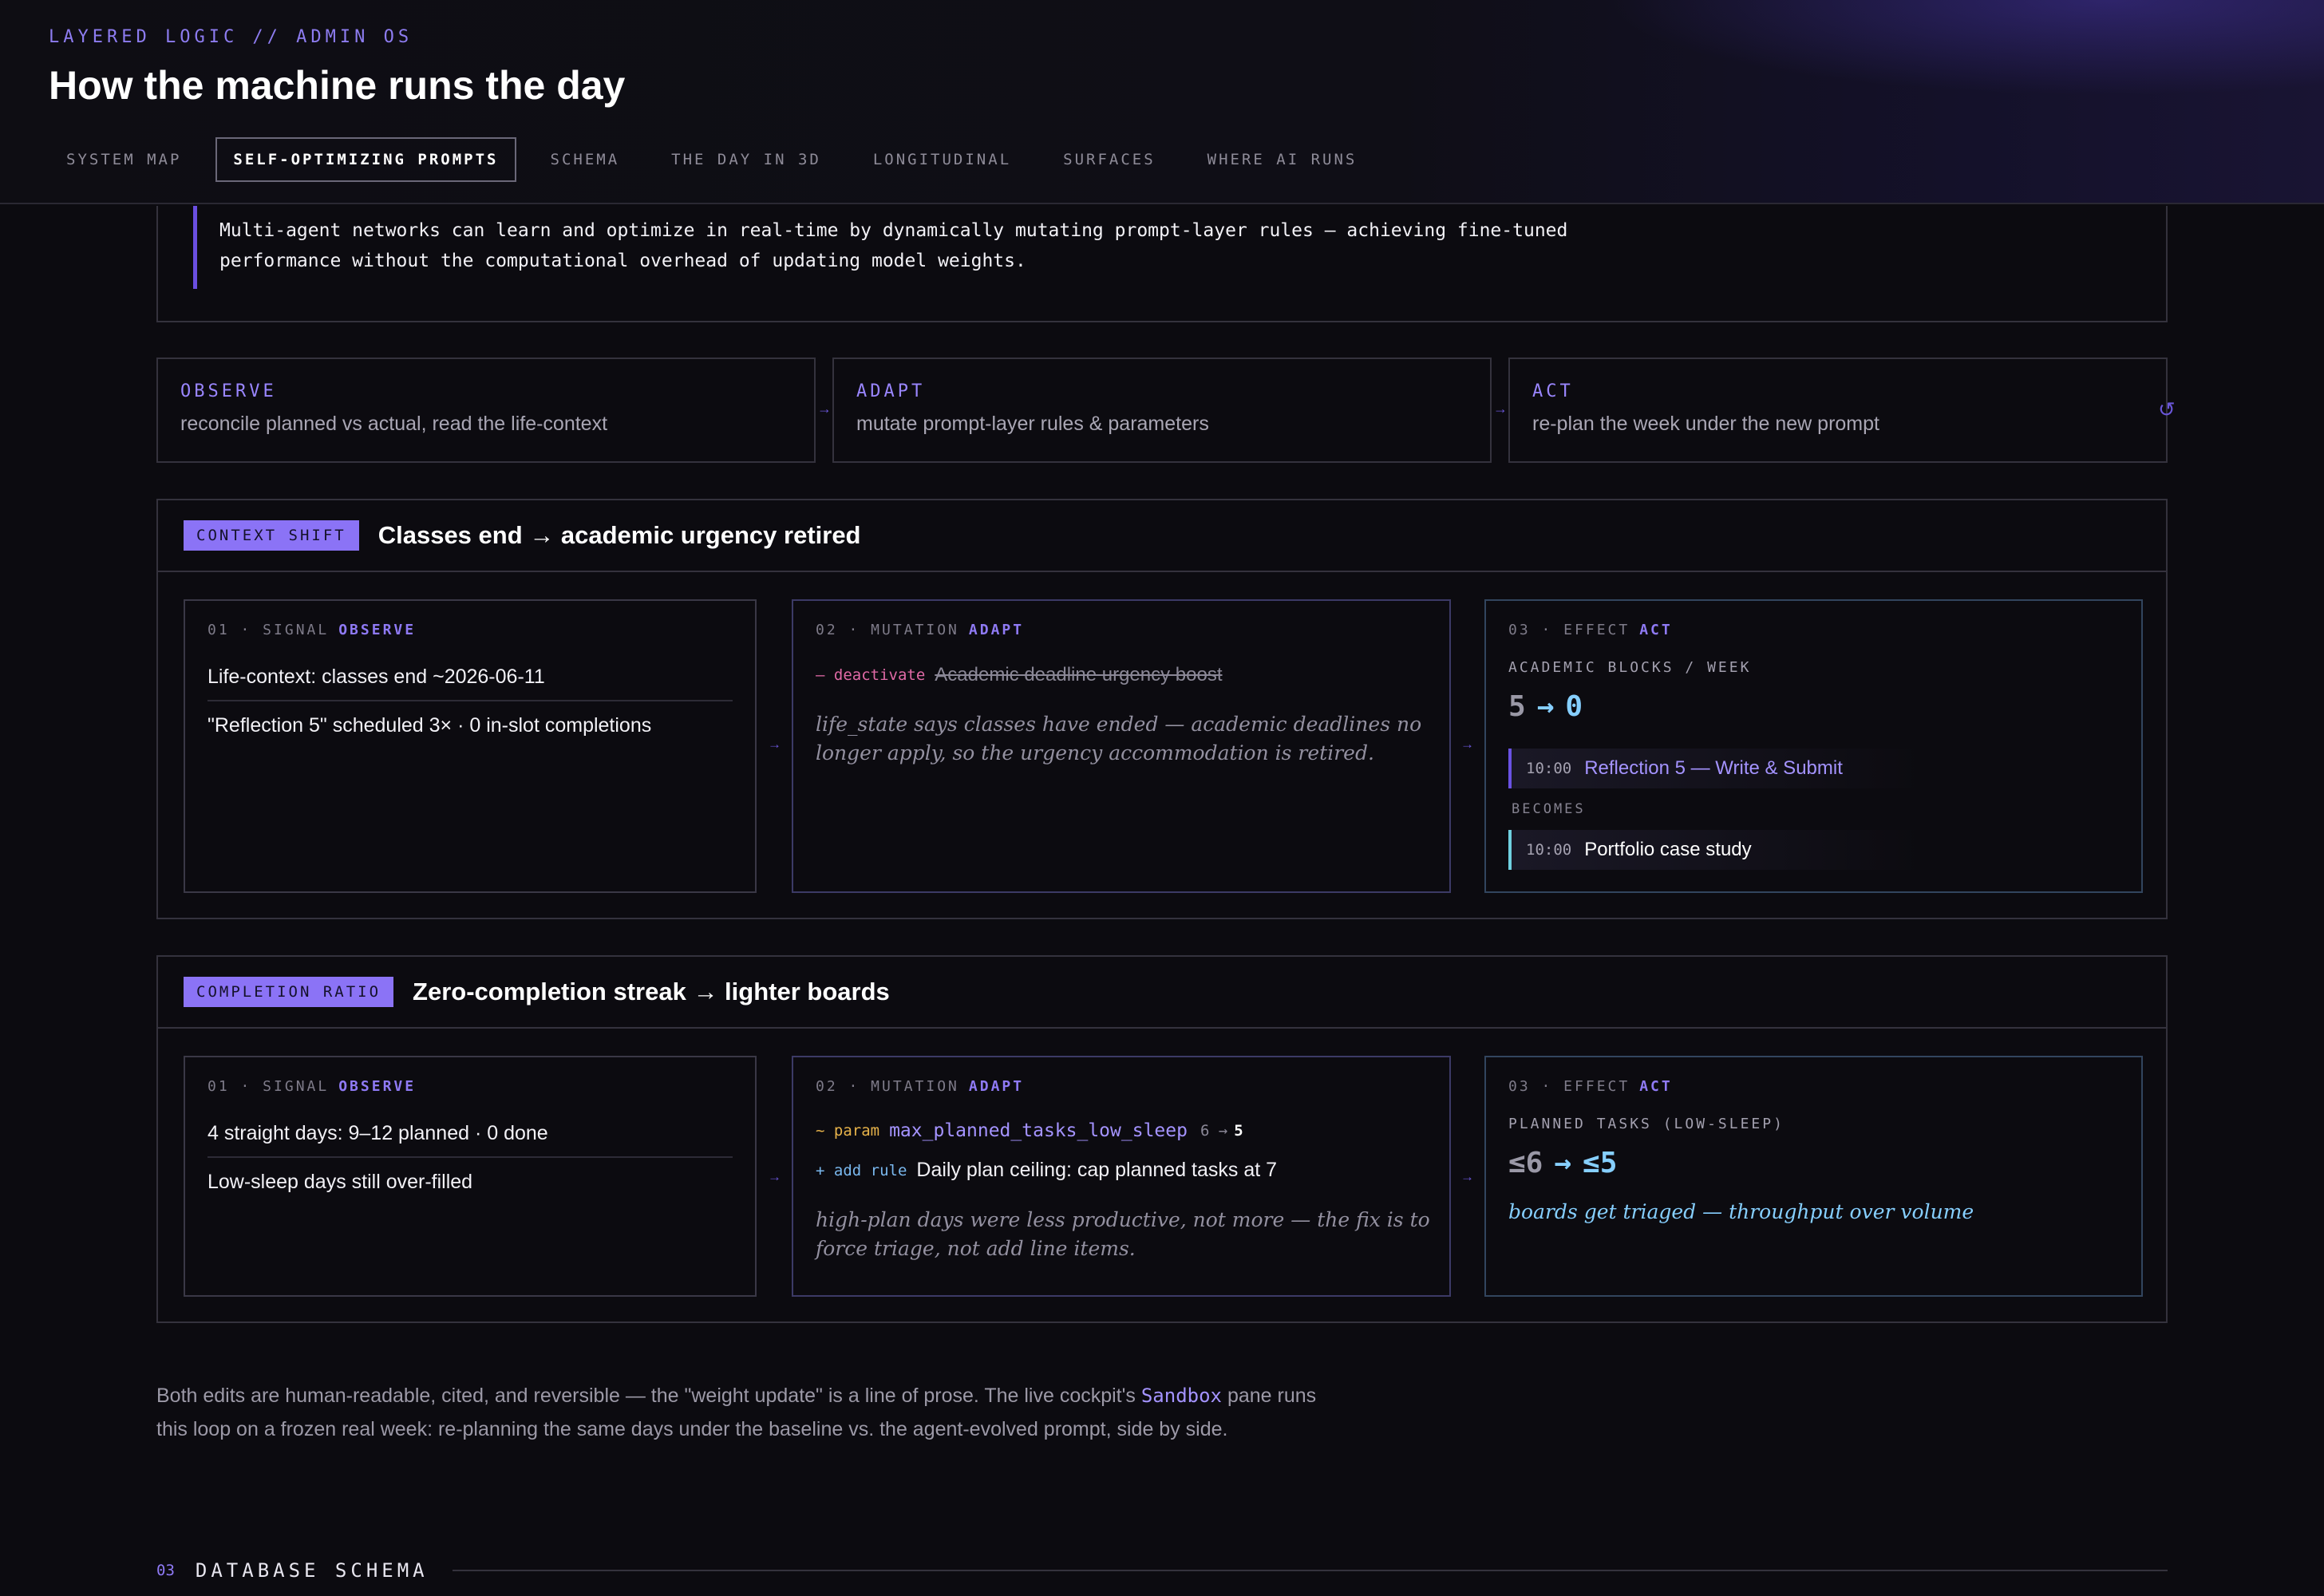  What do you see at coordinates (1706, 424) in the screenshot?
I see `loop-desc: re-plan the week under the new prompt` at bounding box center [1706, 424].